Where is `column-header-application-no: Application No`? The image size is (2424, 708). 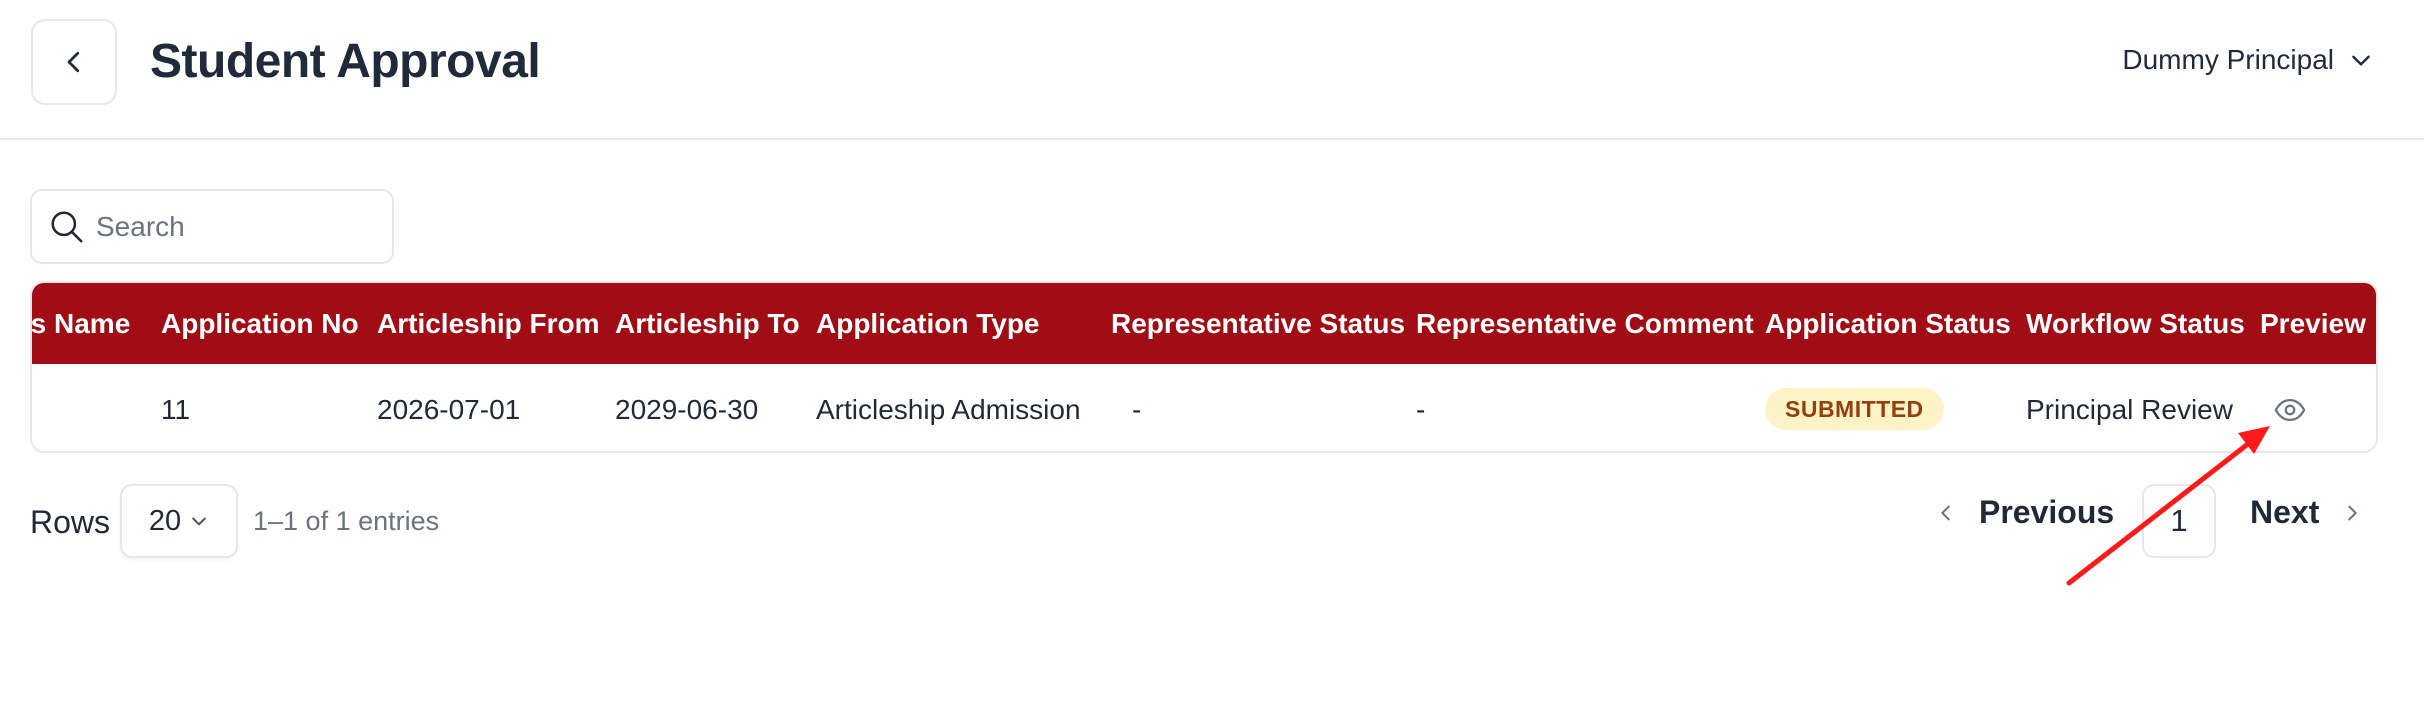
column-header-application-no: Application No is located at coordinates (260, 323).